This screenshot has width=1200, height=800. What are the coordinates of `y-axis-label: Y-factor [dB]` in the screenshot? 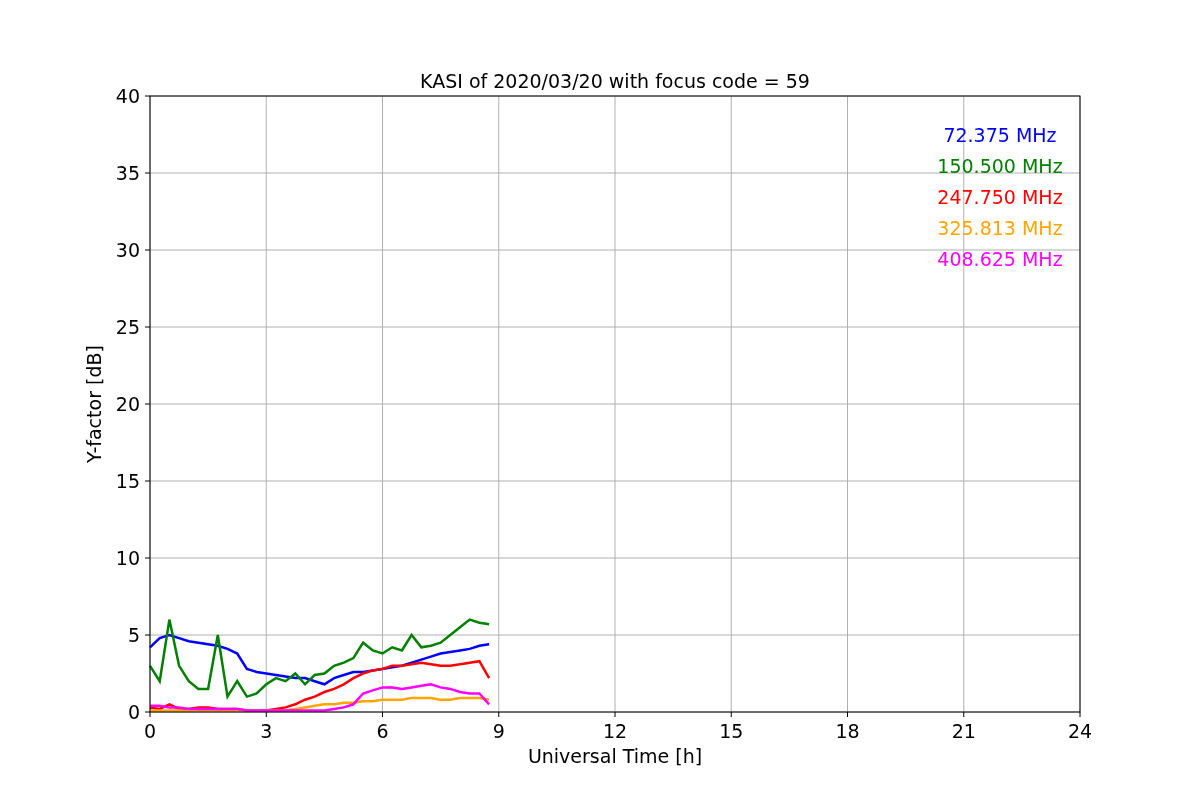 It's located at (94, 404).